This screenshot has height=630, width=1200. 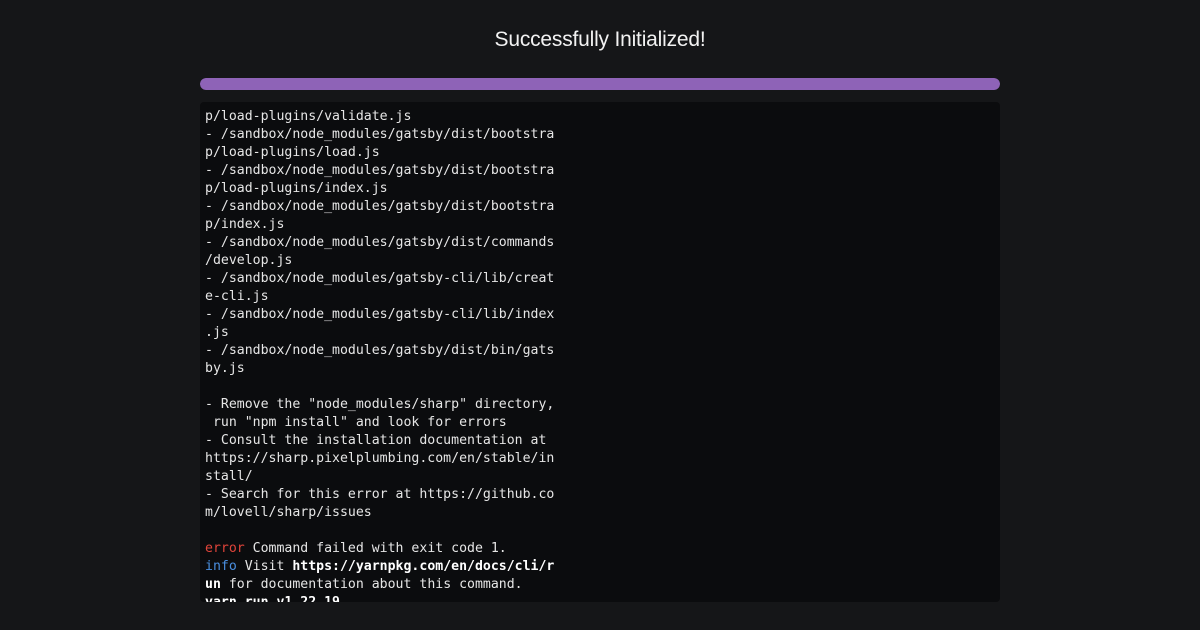 What do you see at coordinates (237, 296) in the screenshot?
I see `terminal-text: e-cli.js` at bounding box center [237, 296].